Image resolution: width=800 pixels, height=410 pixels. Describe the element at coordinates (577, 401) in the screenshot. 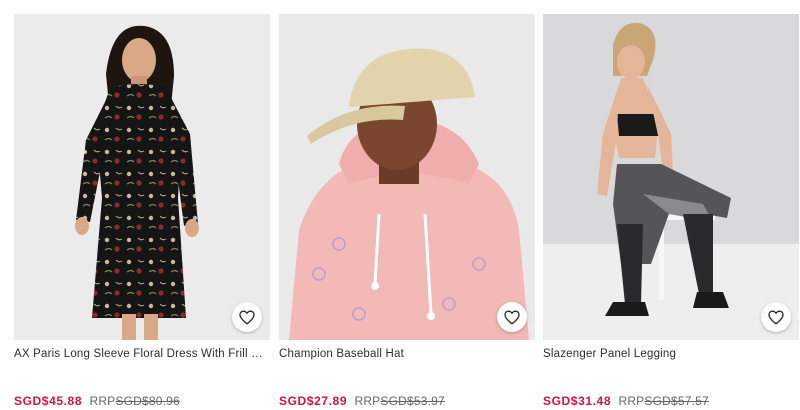

I see `sale-price: SGD$31.48` at that location.